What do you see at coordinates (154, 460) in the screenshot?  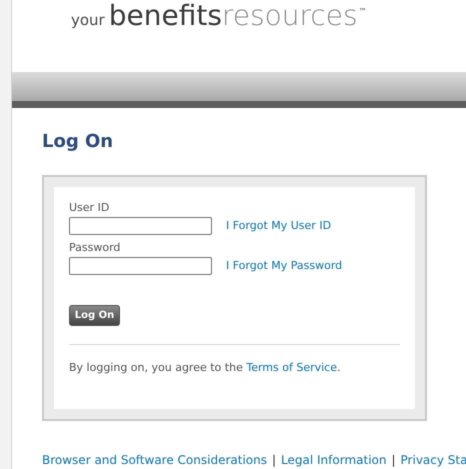 I see `footer-link: Browser and Software Considerations` at bounding box center [154, 460].